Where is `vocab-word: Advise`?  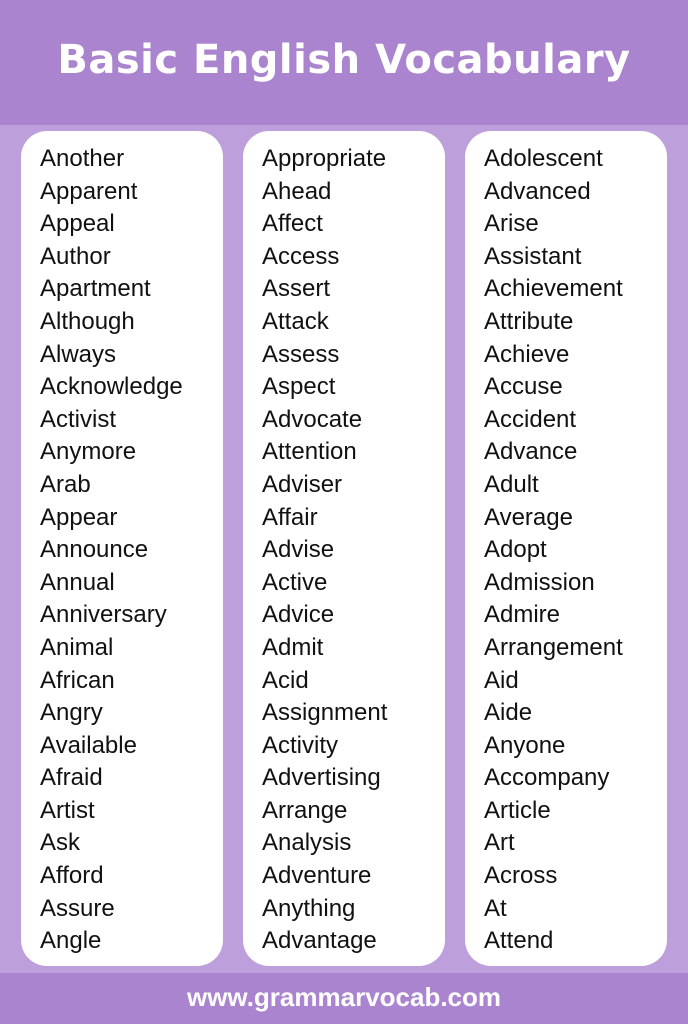
vocab-word: Advise is located at coordinates (298, 550).